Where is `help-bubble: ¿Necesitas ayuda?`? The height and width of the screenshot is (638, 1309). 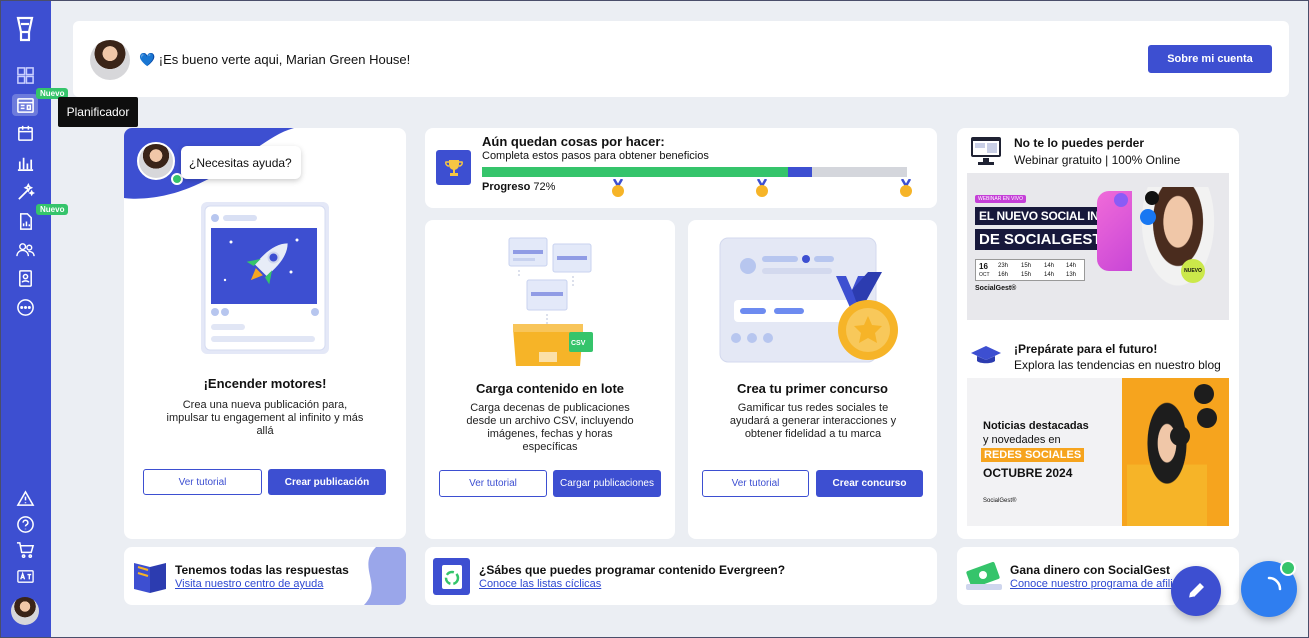 help-bubble: ¿Necesitas ayuda? is located at coordinates (241, 162).